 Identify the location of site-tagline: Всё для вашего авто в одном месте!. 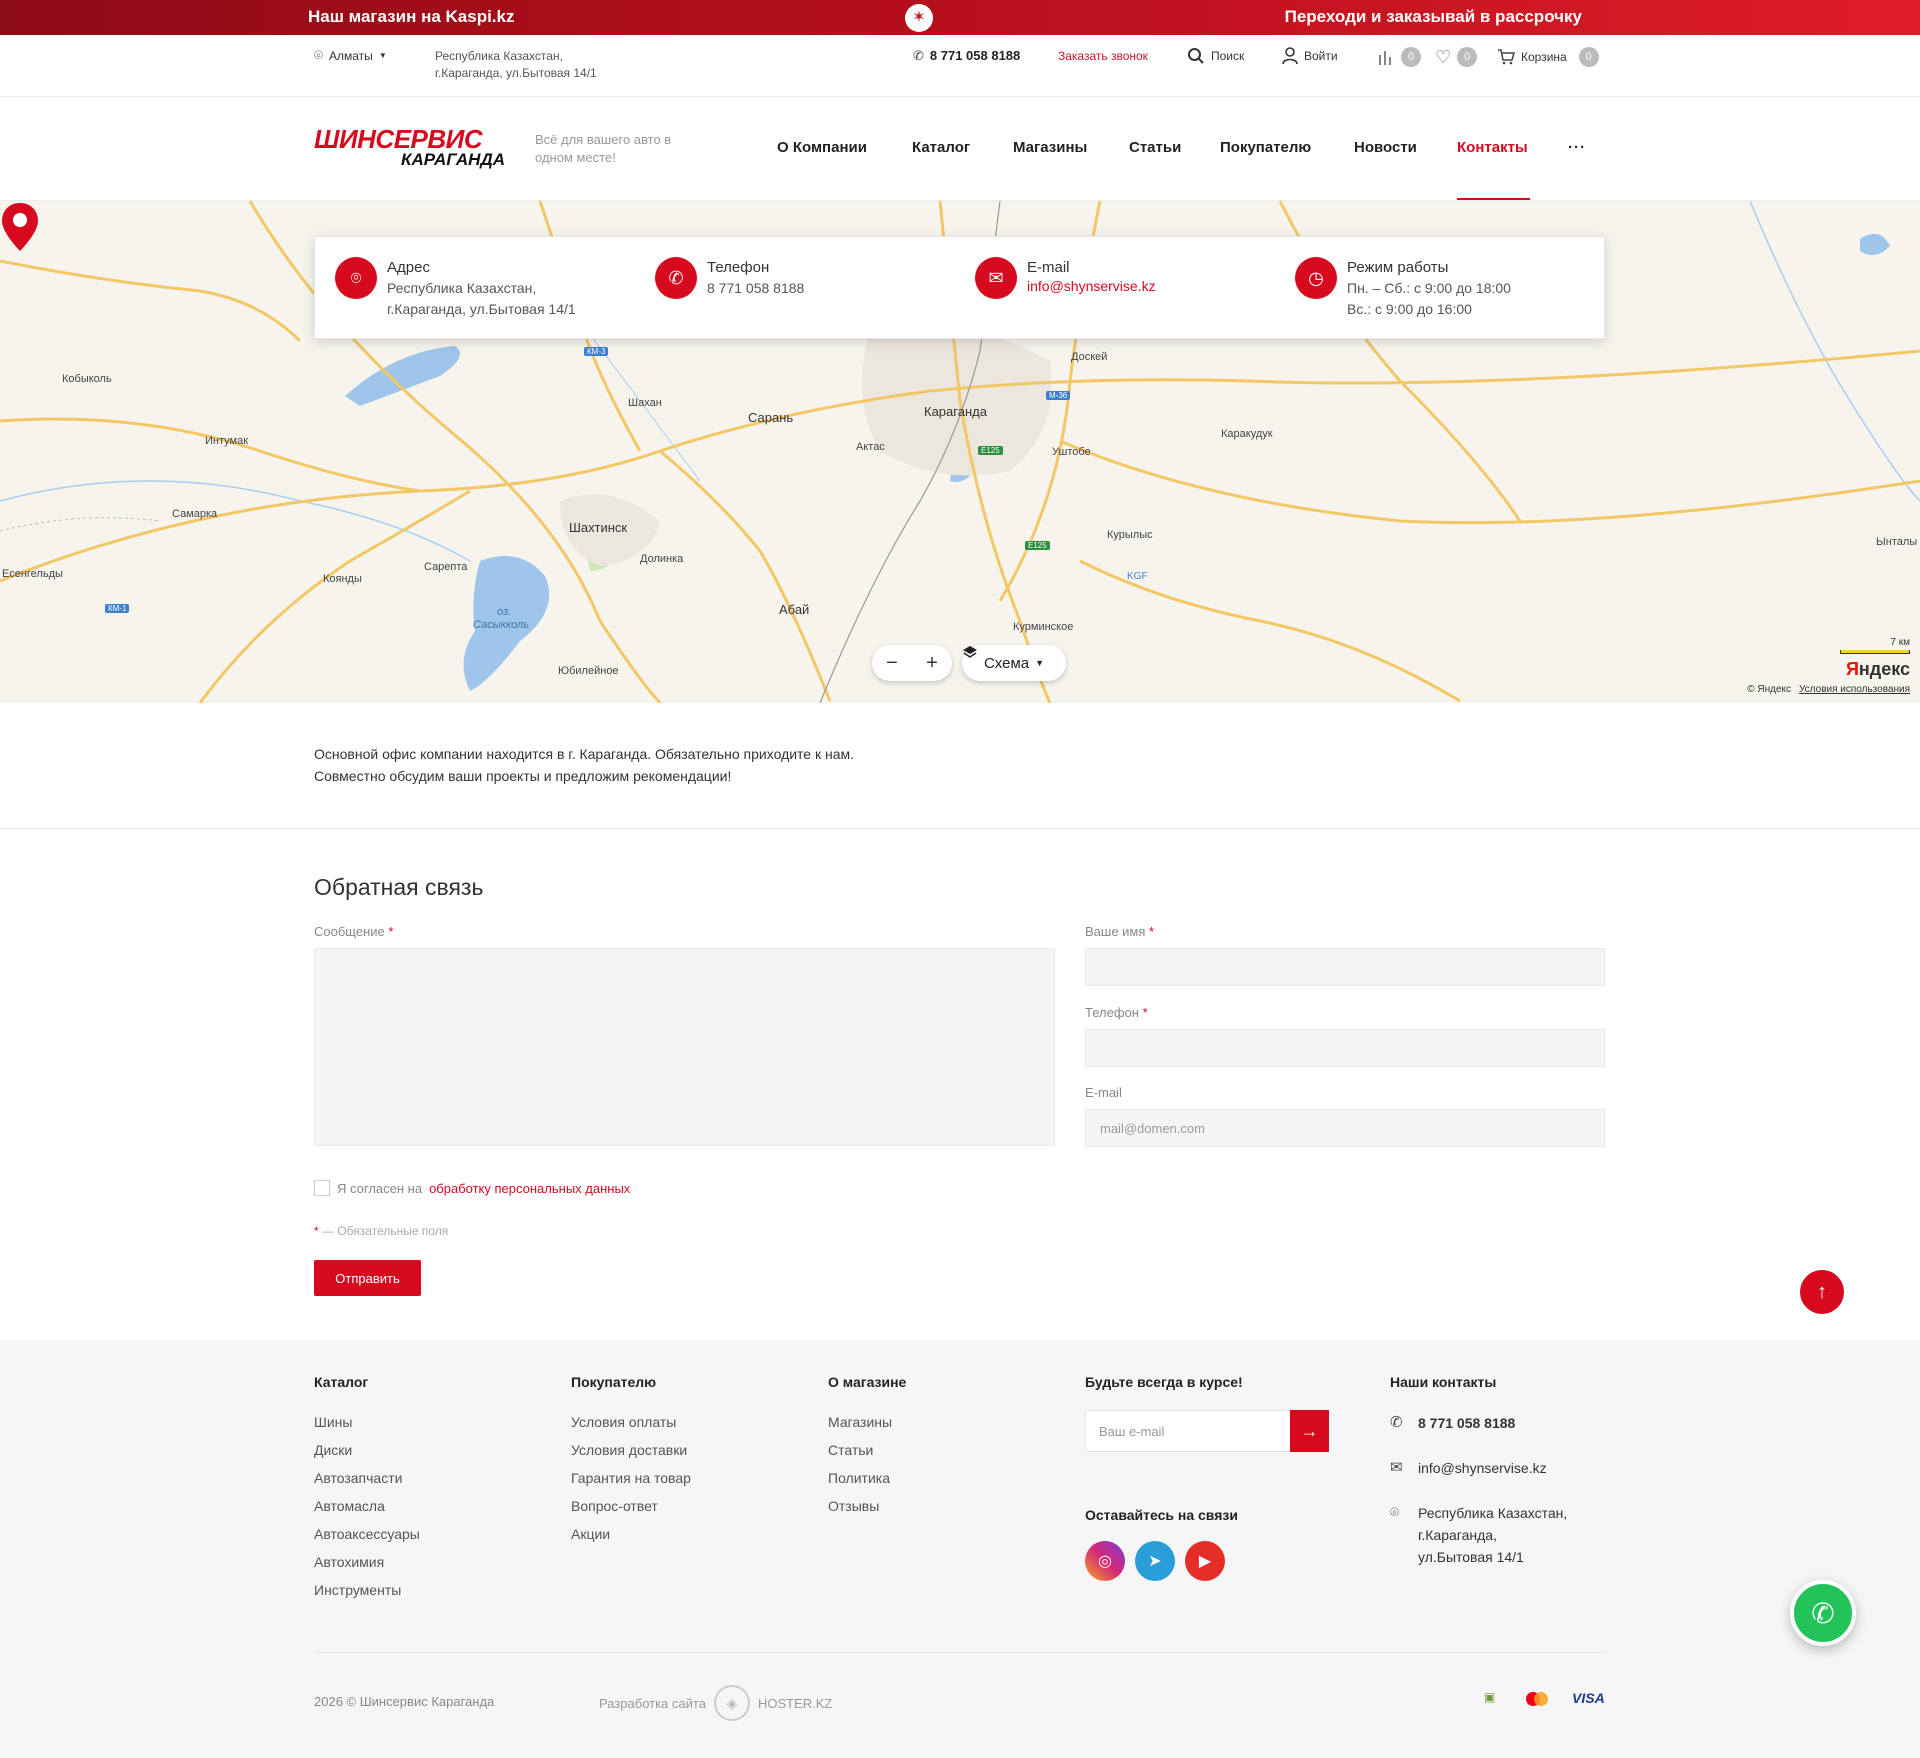
(603, 148).